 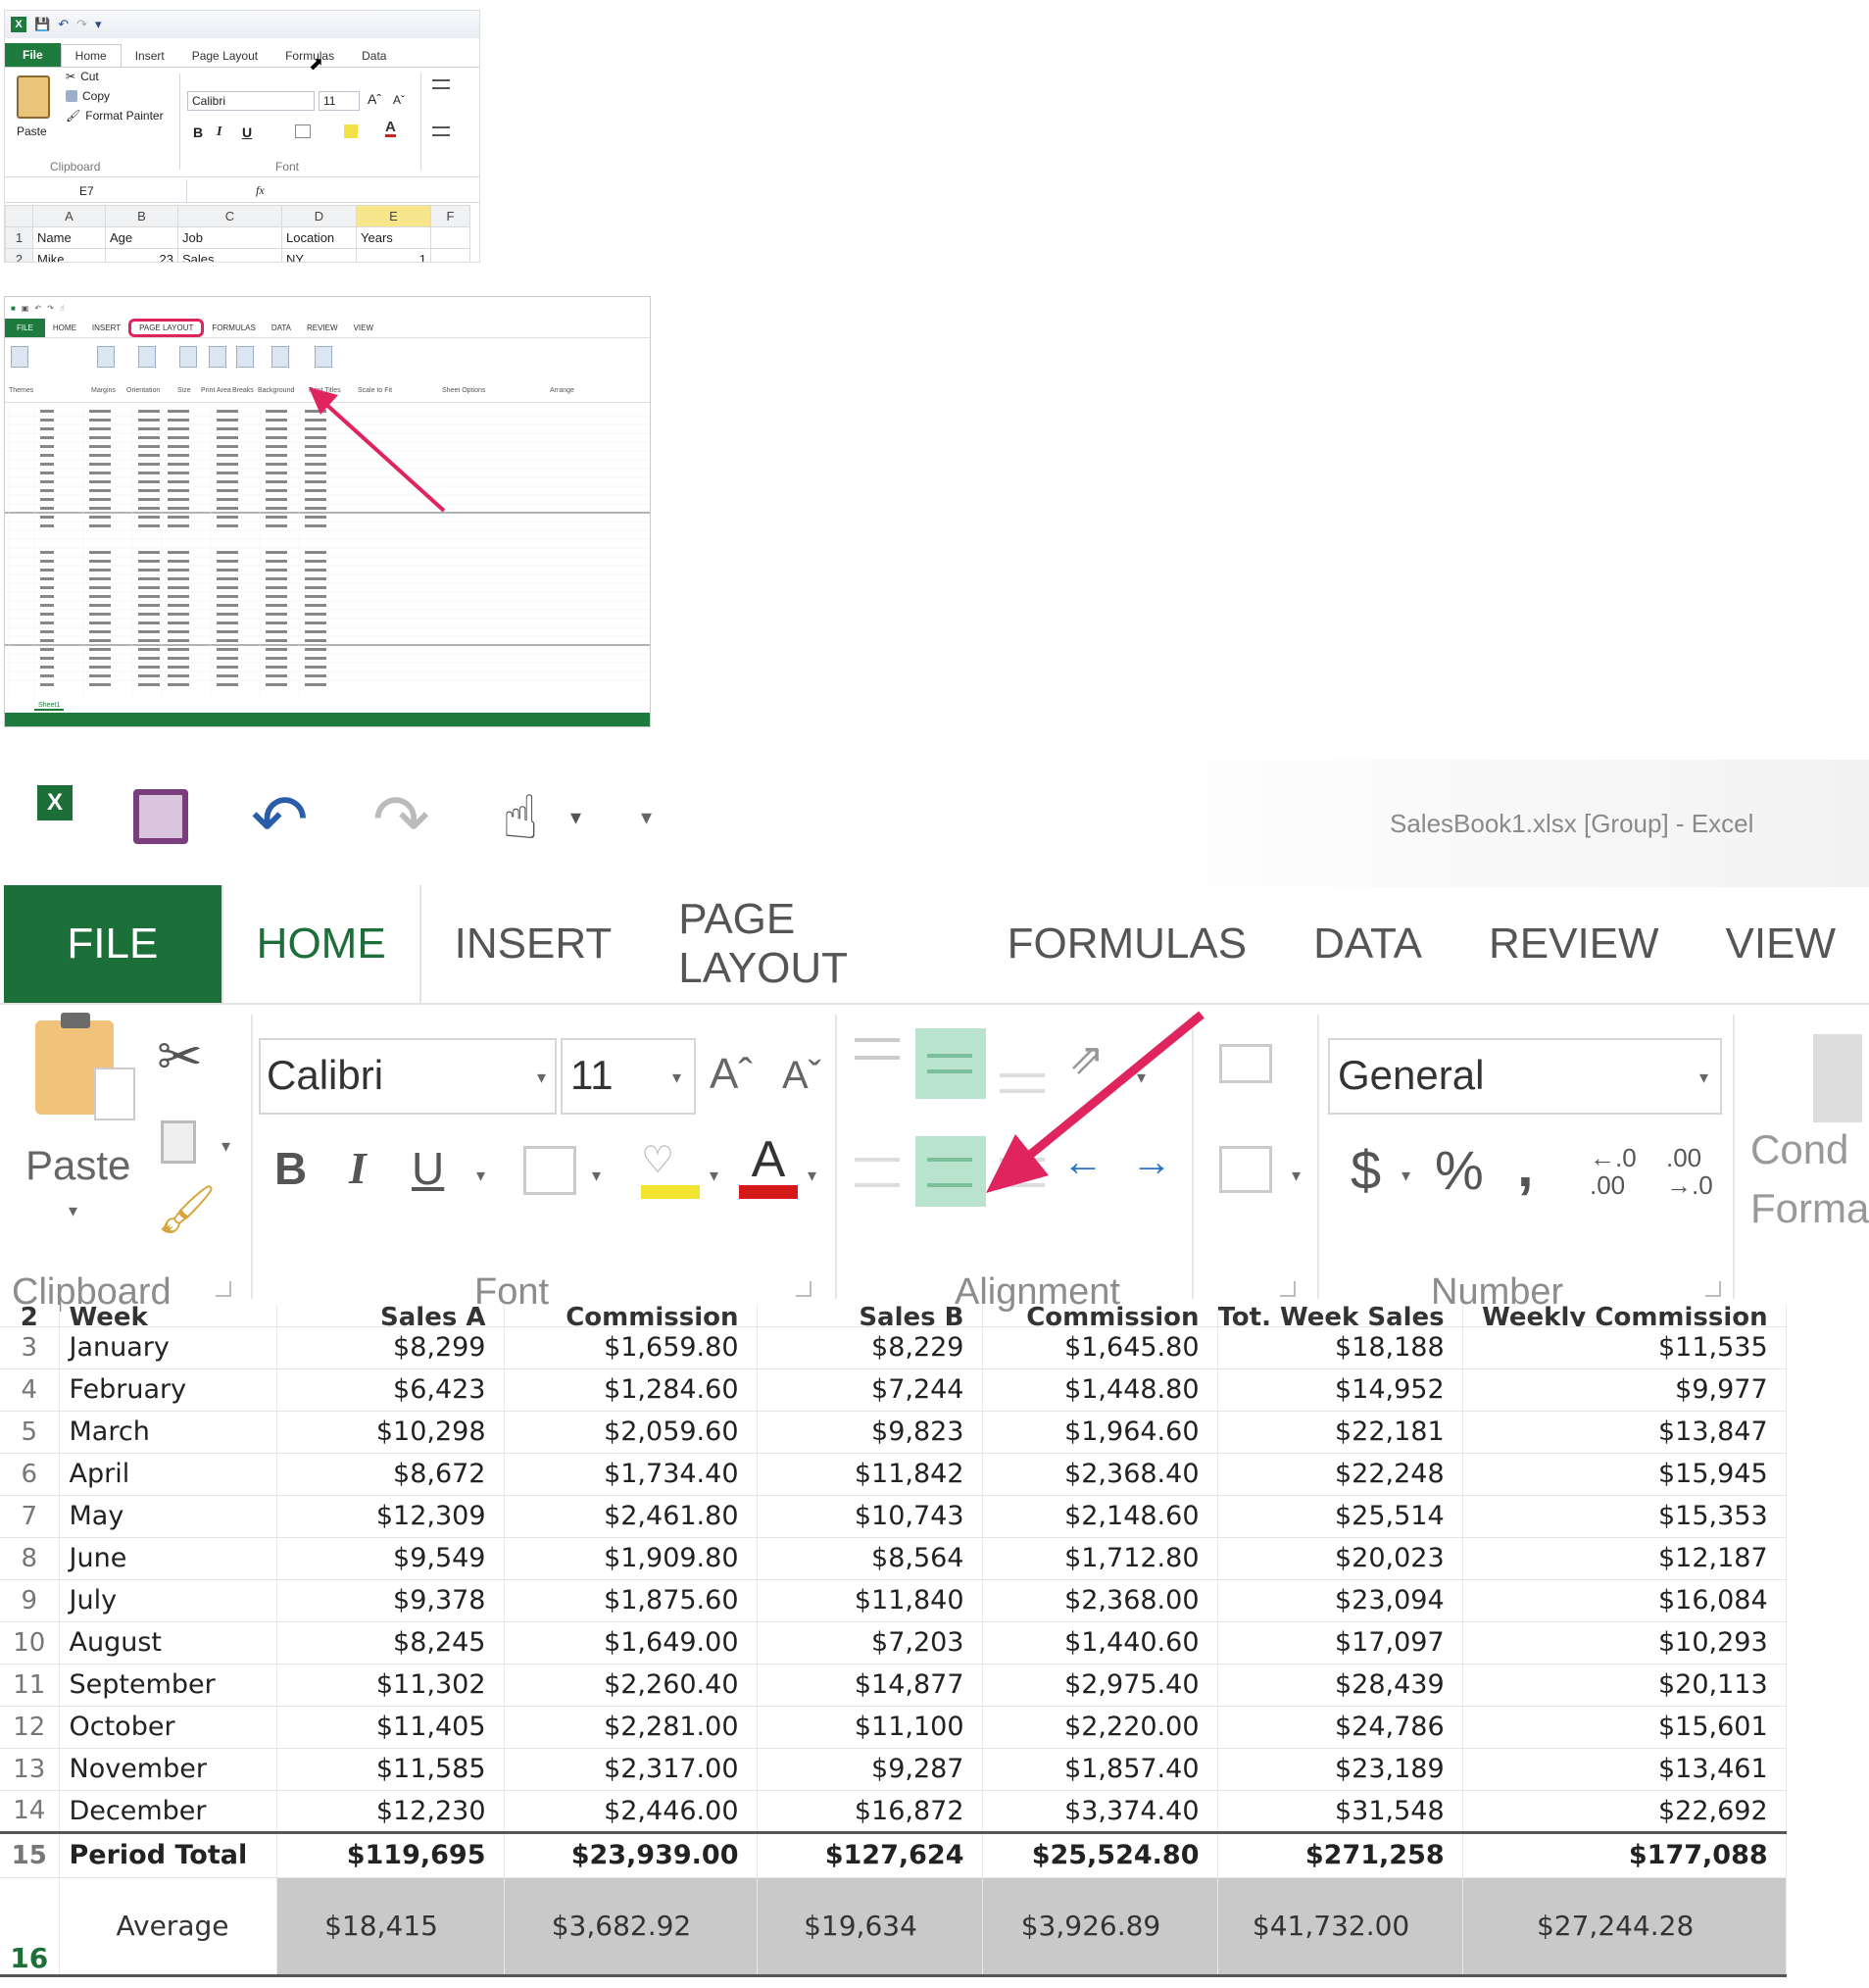 What do you see at coordinates (870, 1927) in the screenshot?
I see `value-cell: $19,634` at bounding box center [870, 1927].